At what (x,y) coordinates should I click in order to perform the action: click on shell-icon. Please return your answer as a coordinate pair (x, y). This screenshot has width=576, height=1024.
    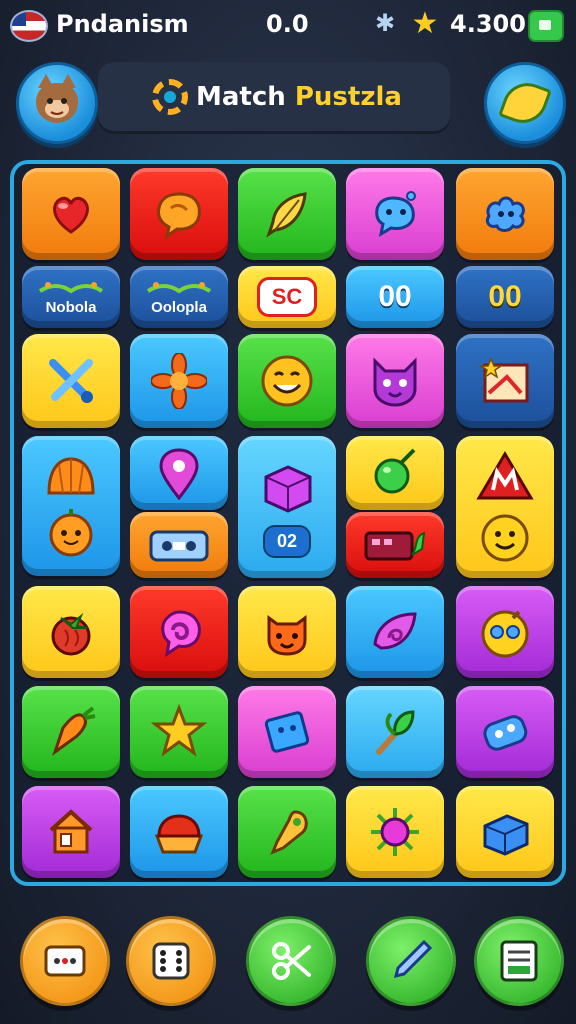
    Looking at the image, I should click on (71, 476).